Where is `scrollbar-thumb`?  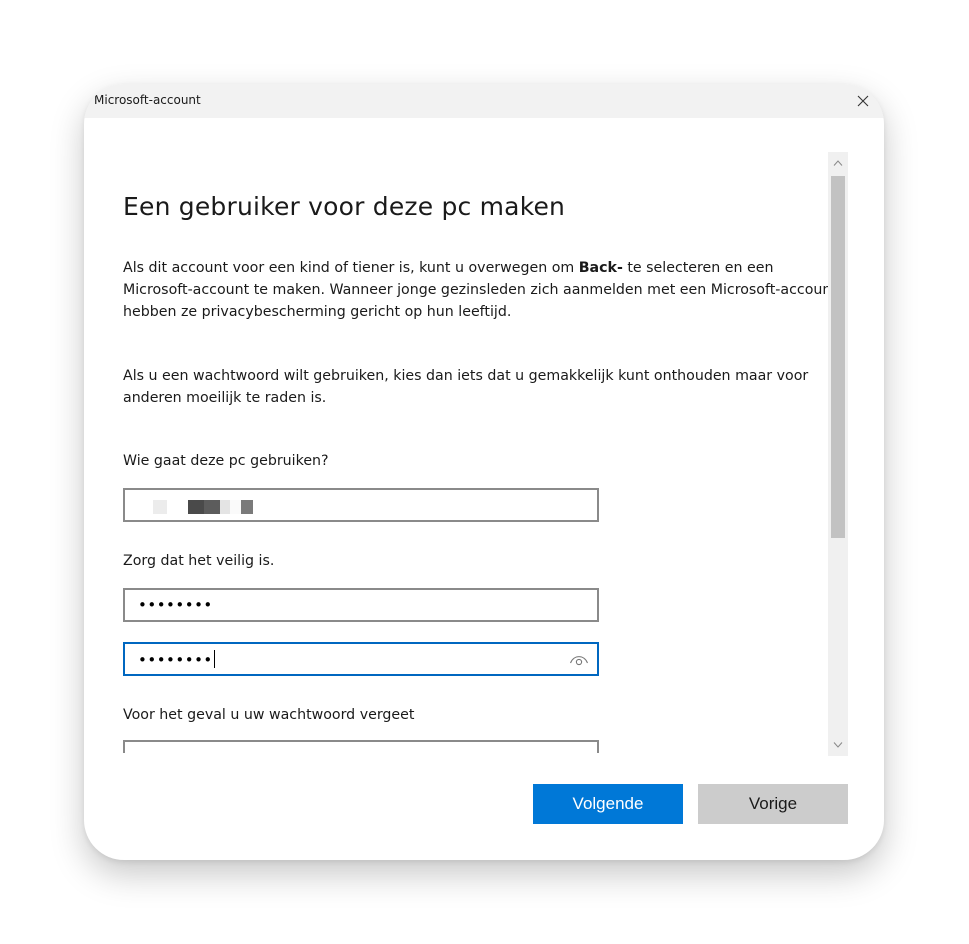 scrollbar-thumb is located at coordinates (838, 357).